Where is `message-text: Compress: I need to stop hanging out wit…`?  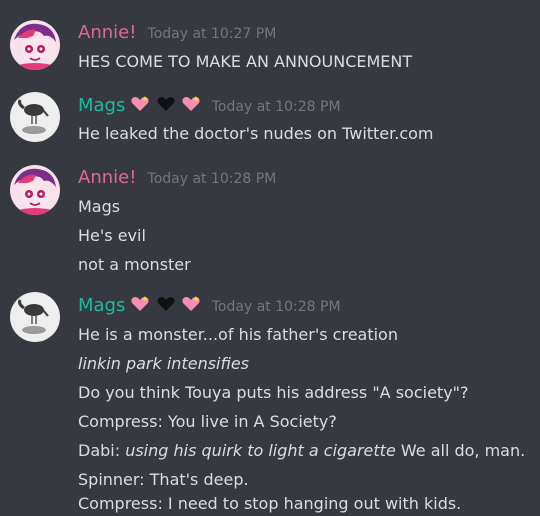 message-text: Compress: I need to stop hanging out wit… is located at coordinates (270, 503).